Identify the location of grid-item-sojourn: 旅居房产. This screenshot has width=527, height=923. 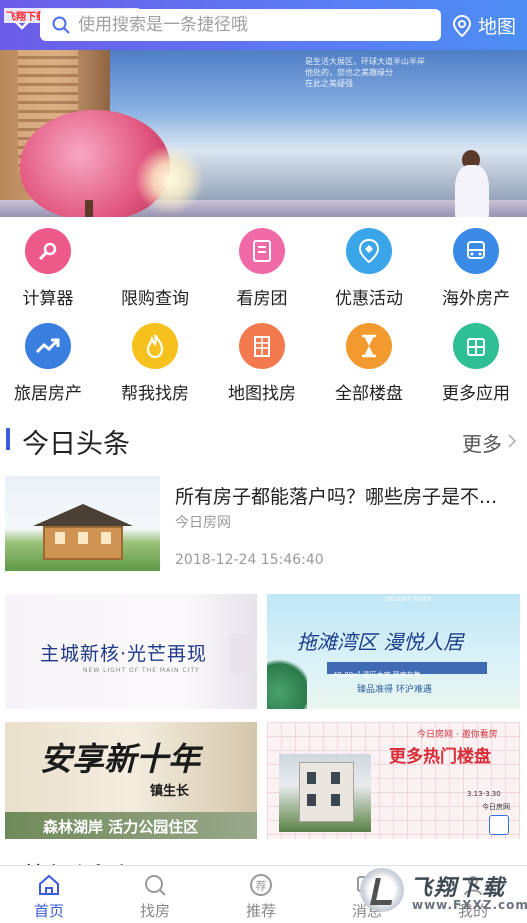
(49, 363).